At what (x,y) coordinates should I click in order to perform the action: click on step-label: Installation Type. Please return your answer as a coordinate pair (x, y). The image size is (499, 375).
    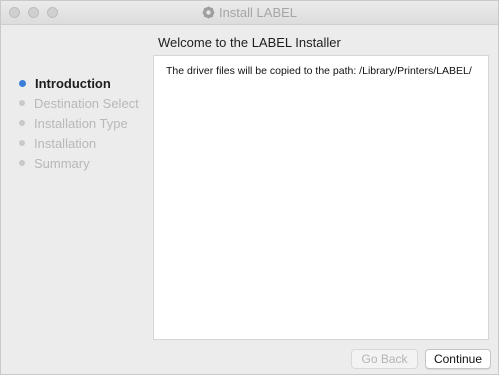
    Looking at the image, I should click on (81, 123).